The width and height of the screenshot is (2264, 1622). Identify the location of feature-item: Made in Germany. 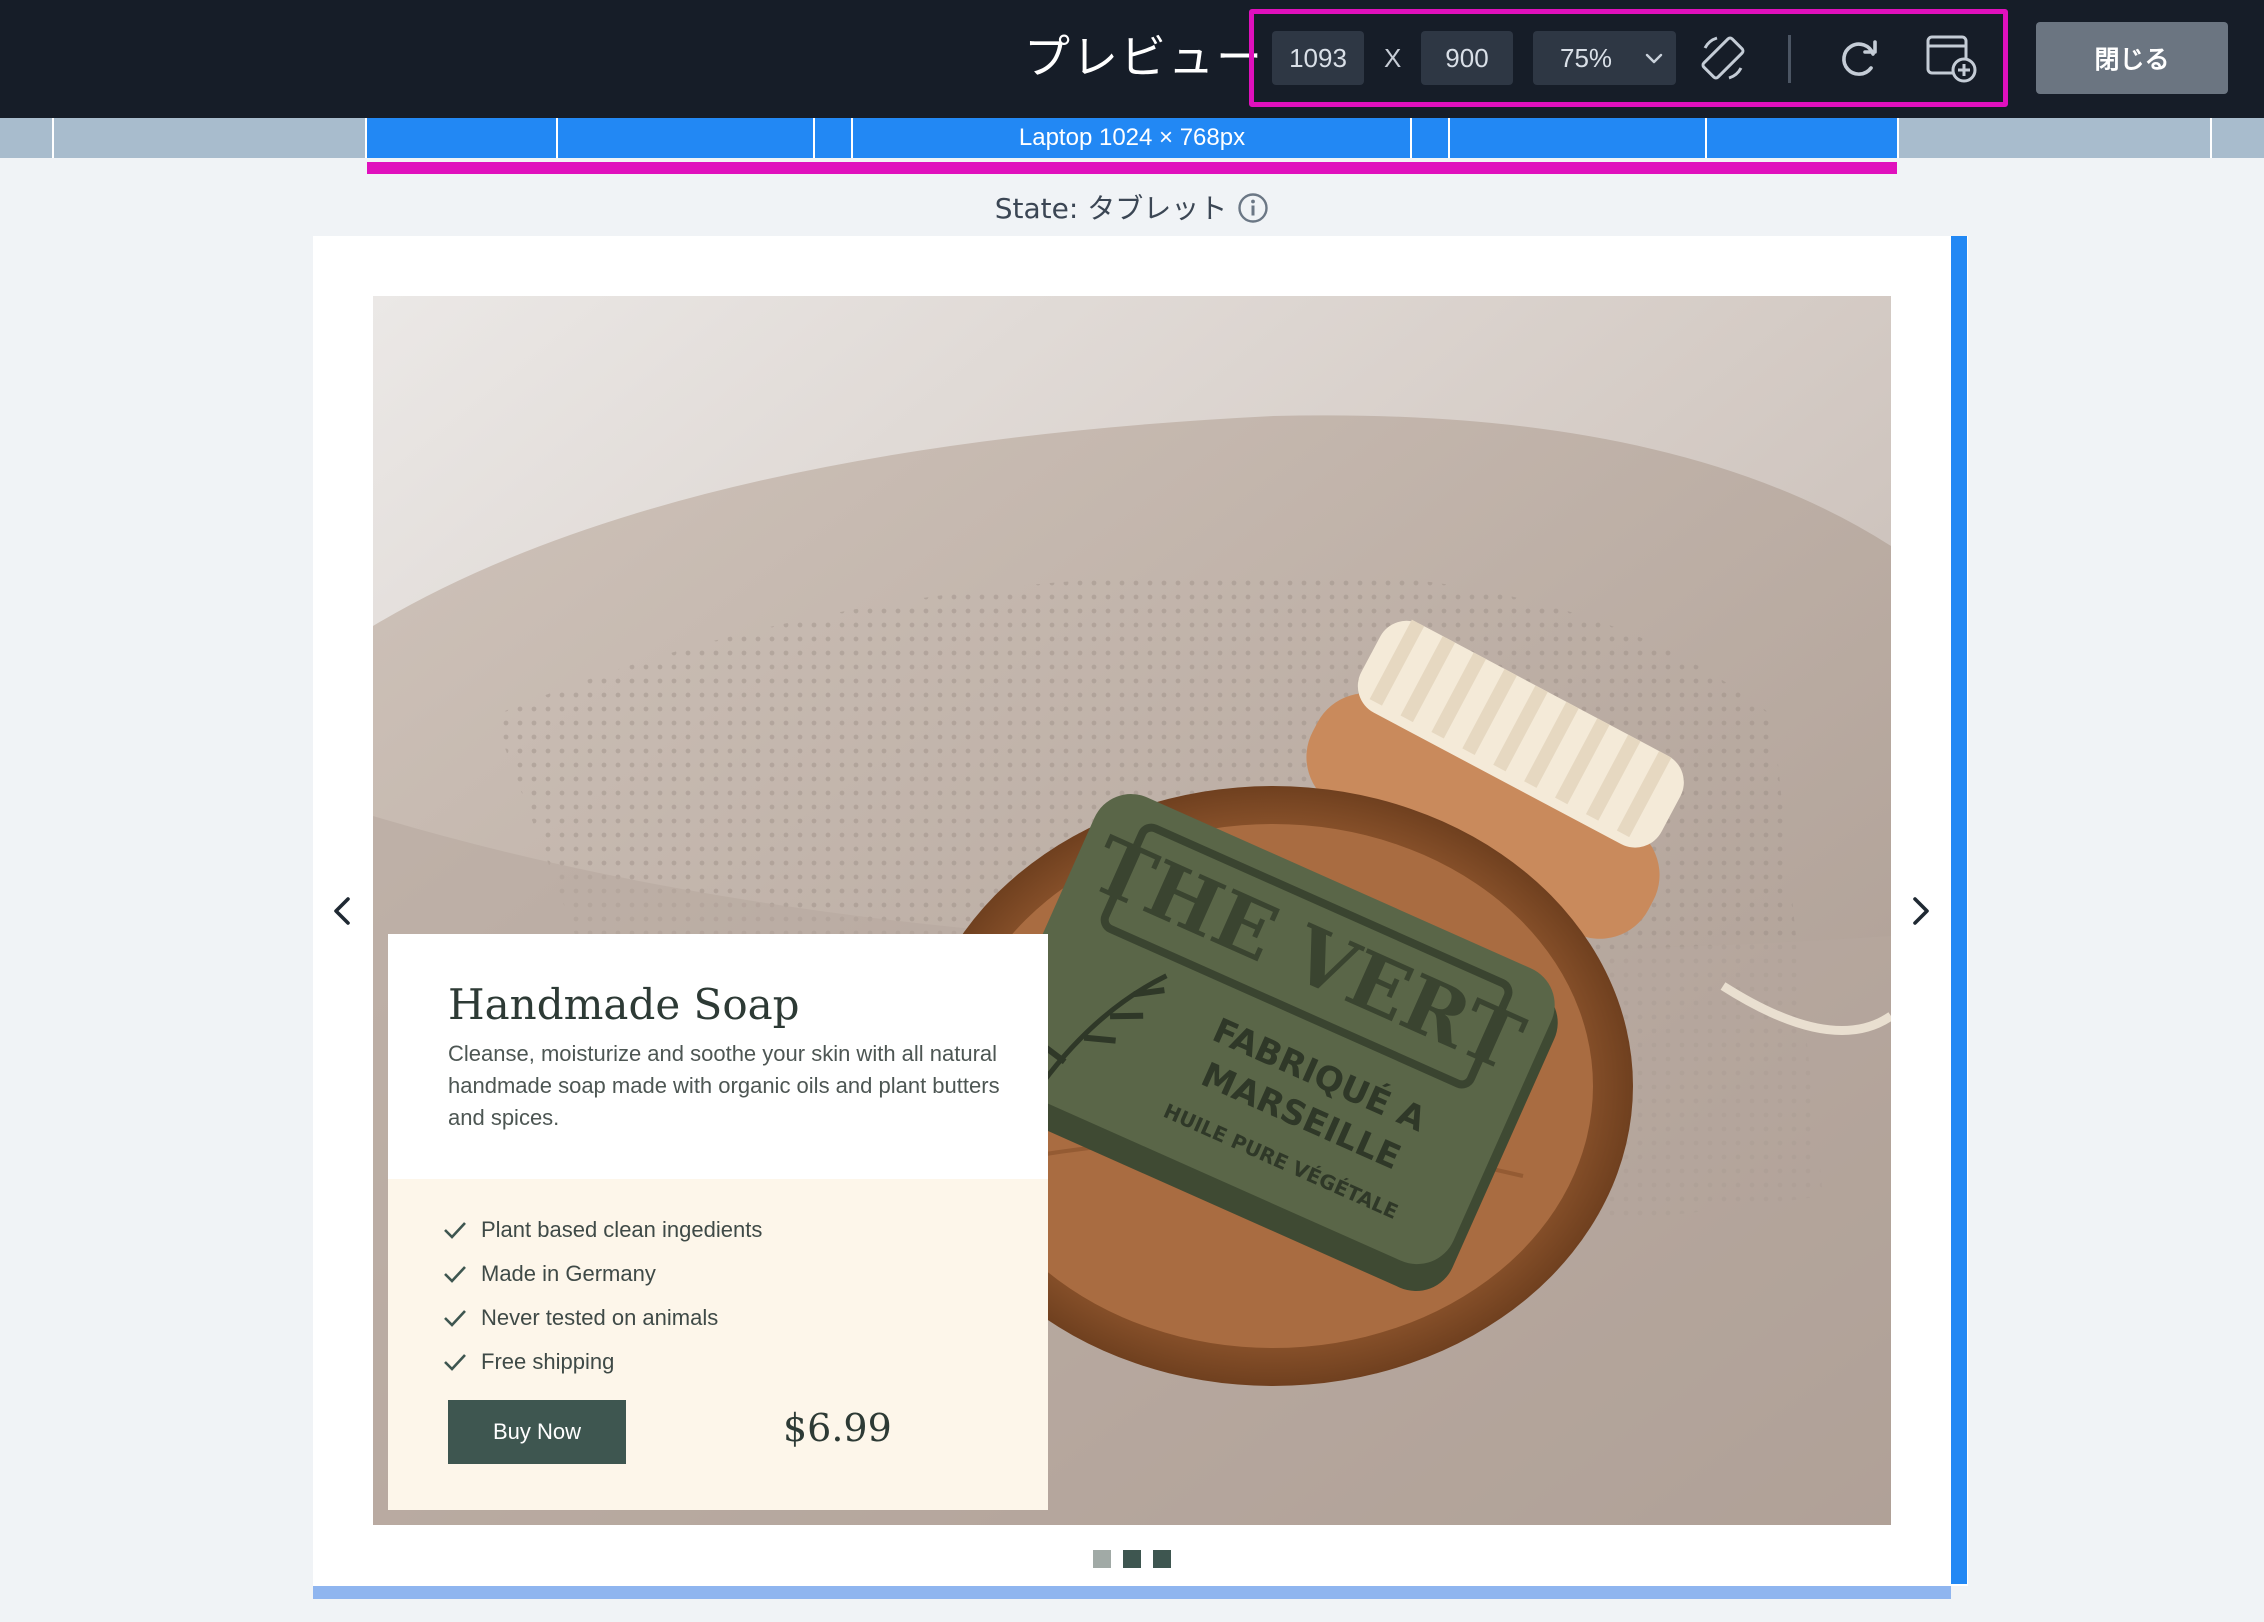
(602, 1274).